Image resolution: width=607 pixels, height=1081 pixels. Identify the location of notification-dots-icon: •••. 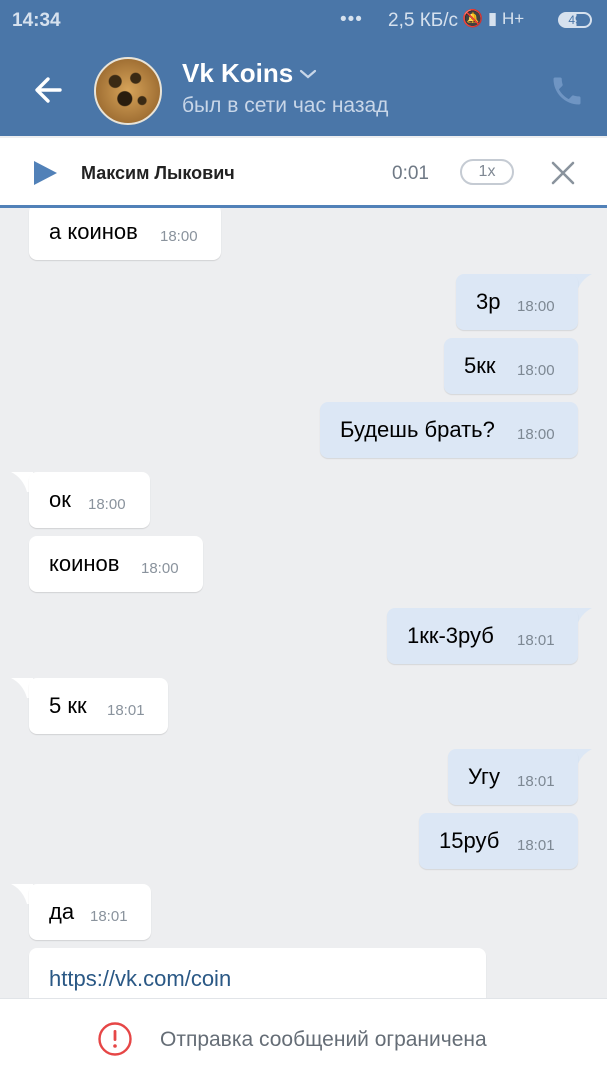
(351, 19).